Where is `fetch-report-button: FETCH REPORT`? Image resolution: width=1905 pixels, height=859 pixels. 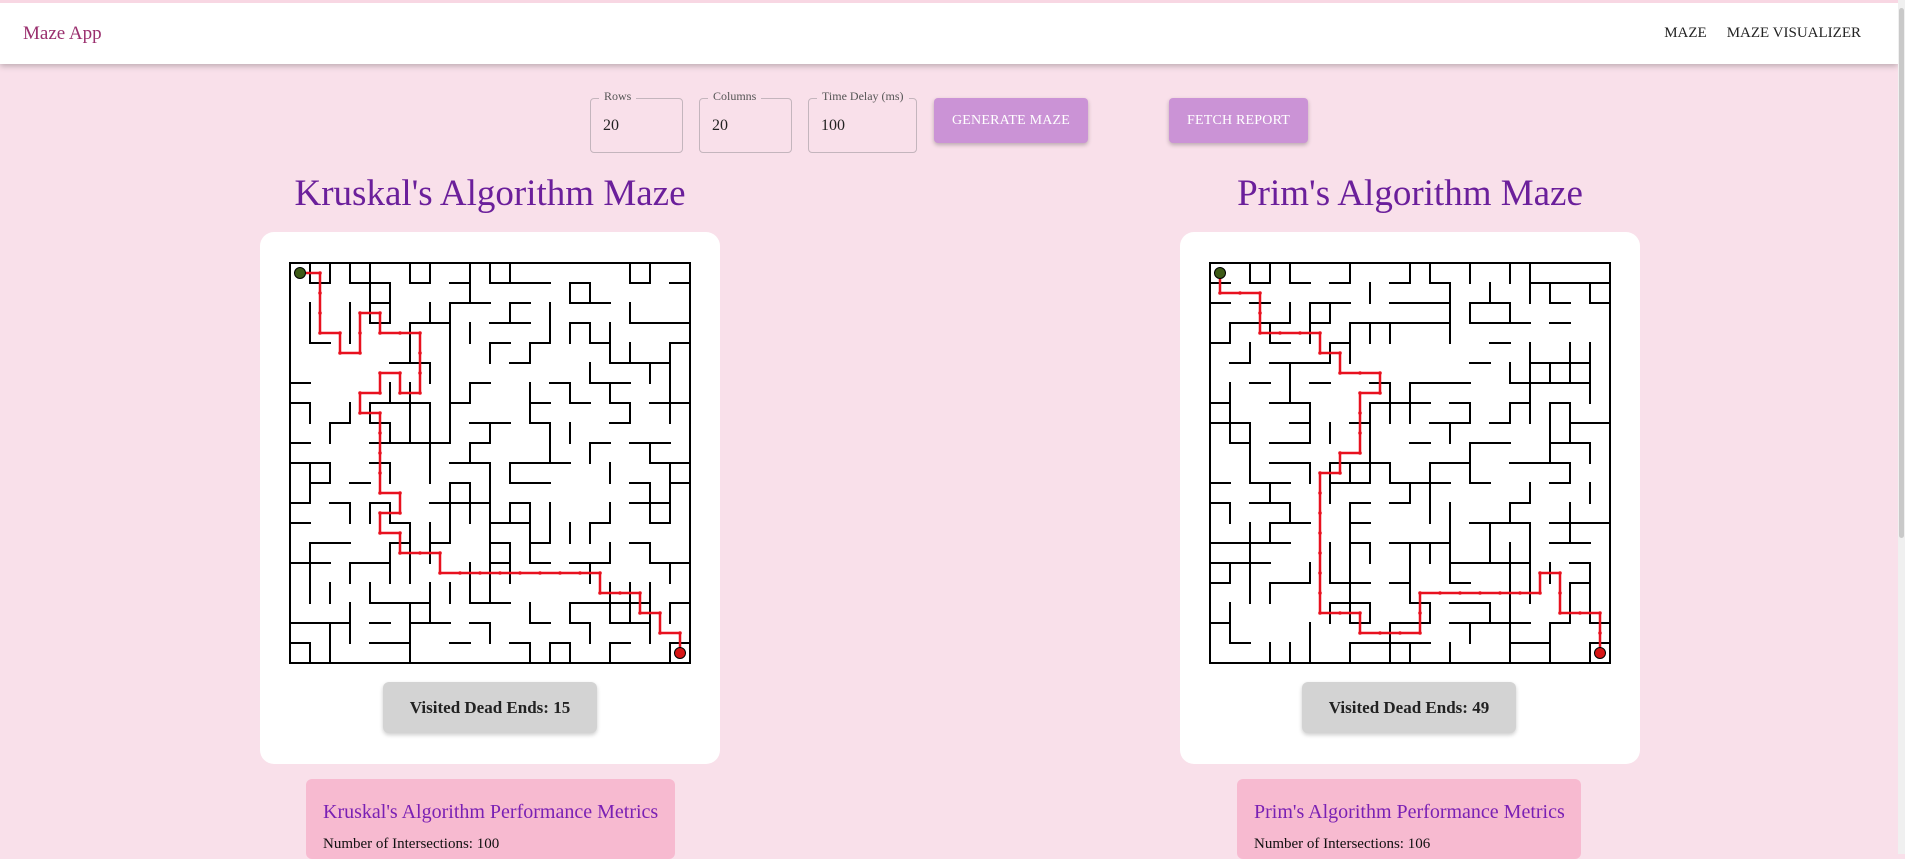 fetch-report-button: FETCH REPORT is located at coordinates (1238, 120).